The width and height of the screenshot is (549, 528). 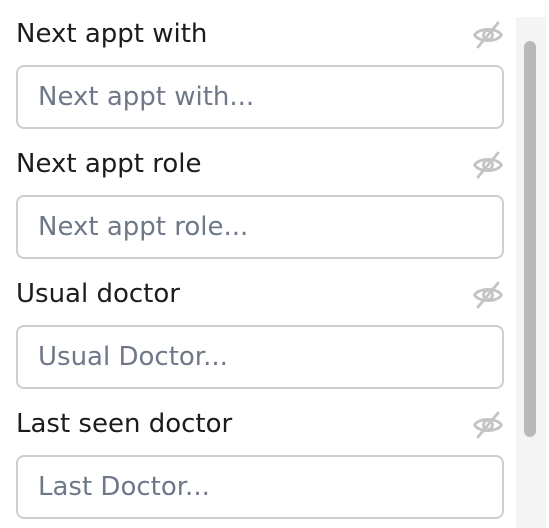 I want to click on next-appt-with-input, so click(x=260, y=97).